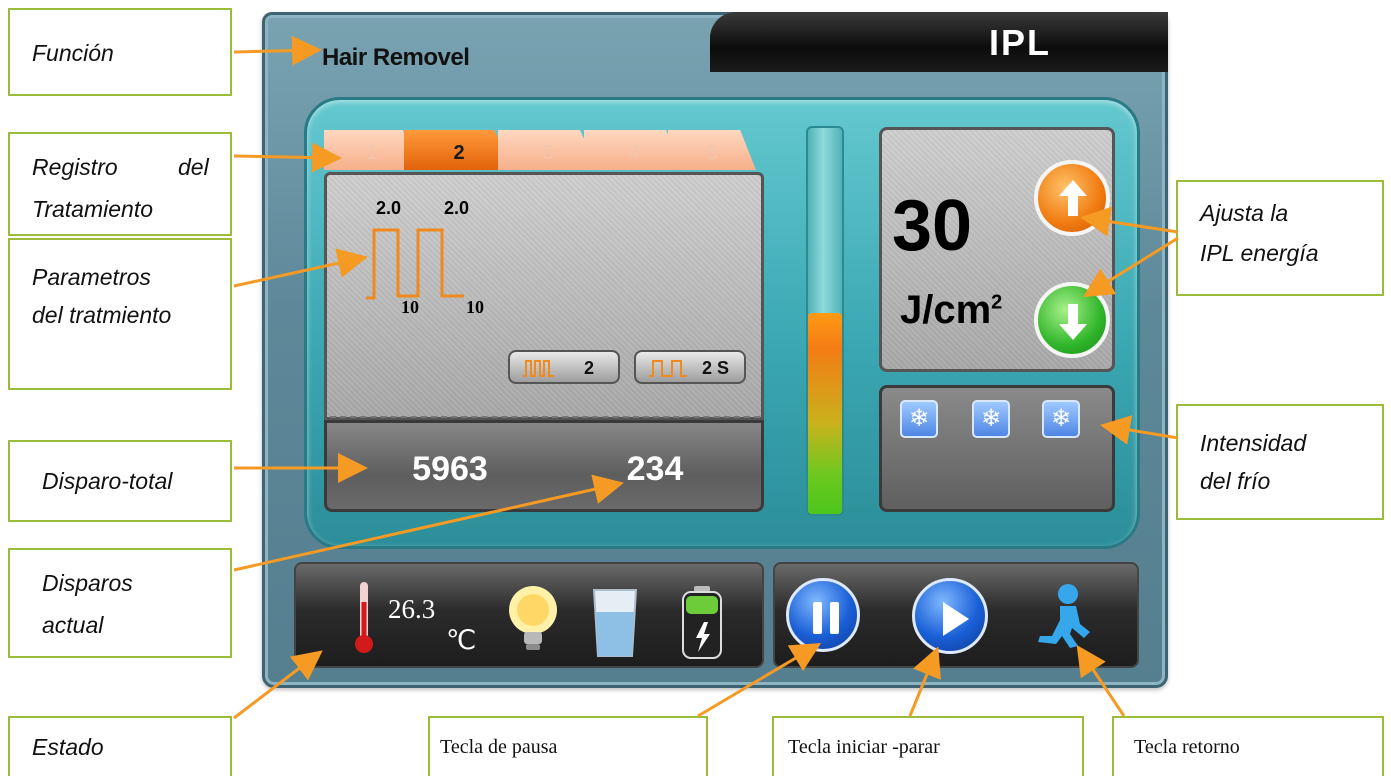  I want to click on callout-estado-text: Estado, so click(68, 747).